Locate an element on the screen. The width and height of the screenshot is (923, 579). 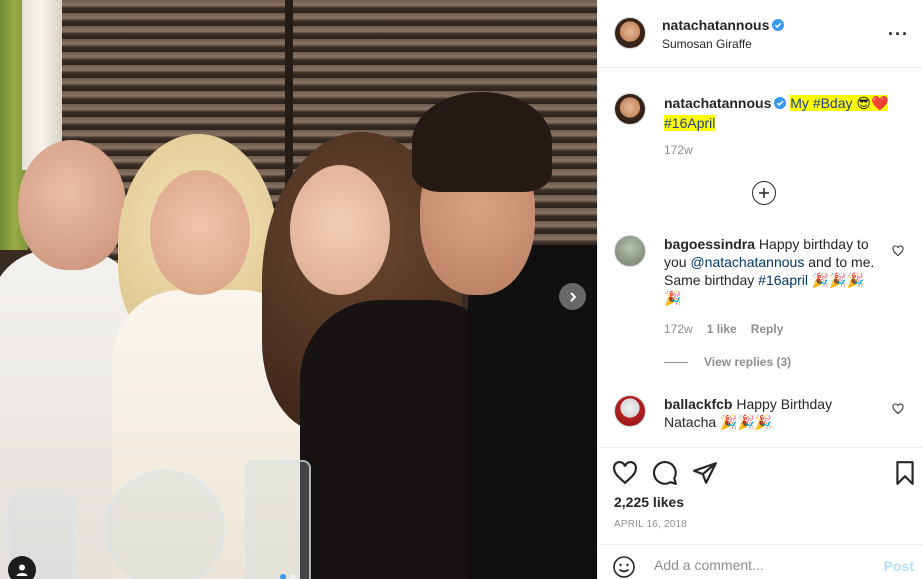
caption-timestamp: 172w is located at coordinates (678, 150).